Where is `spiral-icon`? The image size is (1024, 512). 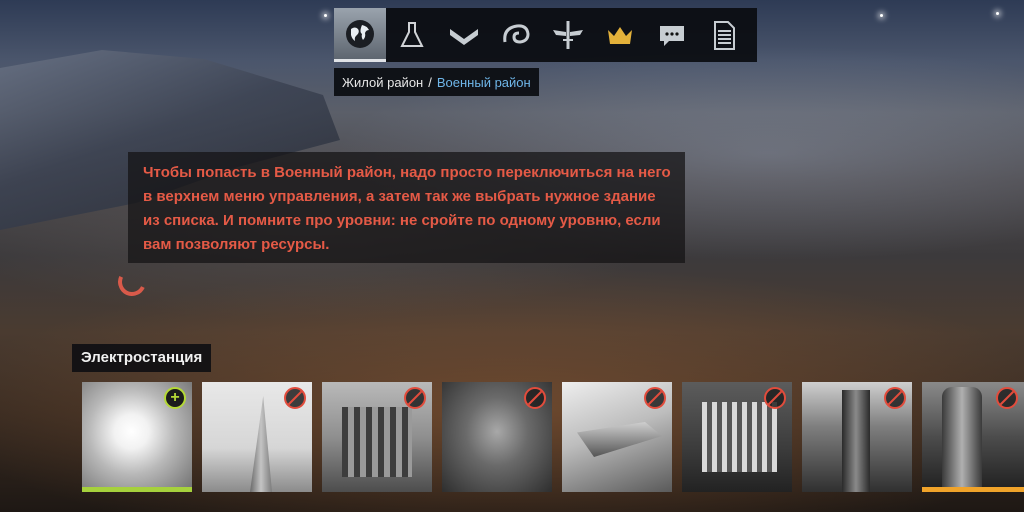 spiral-icon is located at coordinates (516, 34).